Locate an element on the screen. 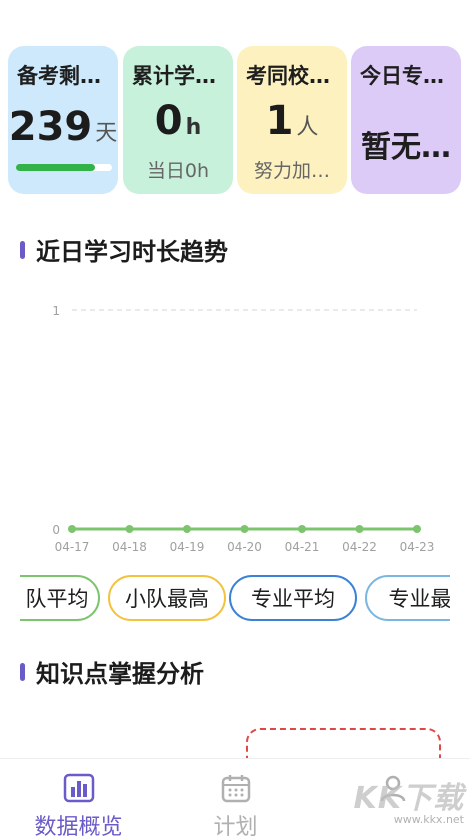 The height and width of the screenshot is (836, 470). trend-section-header: 近日学习时长趋势 is located at coordinates (124, 249).